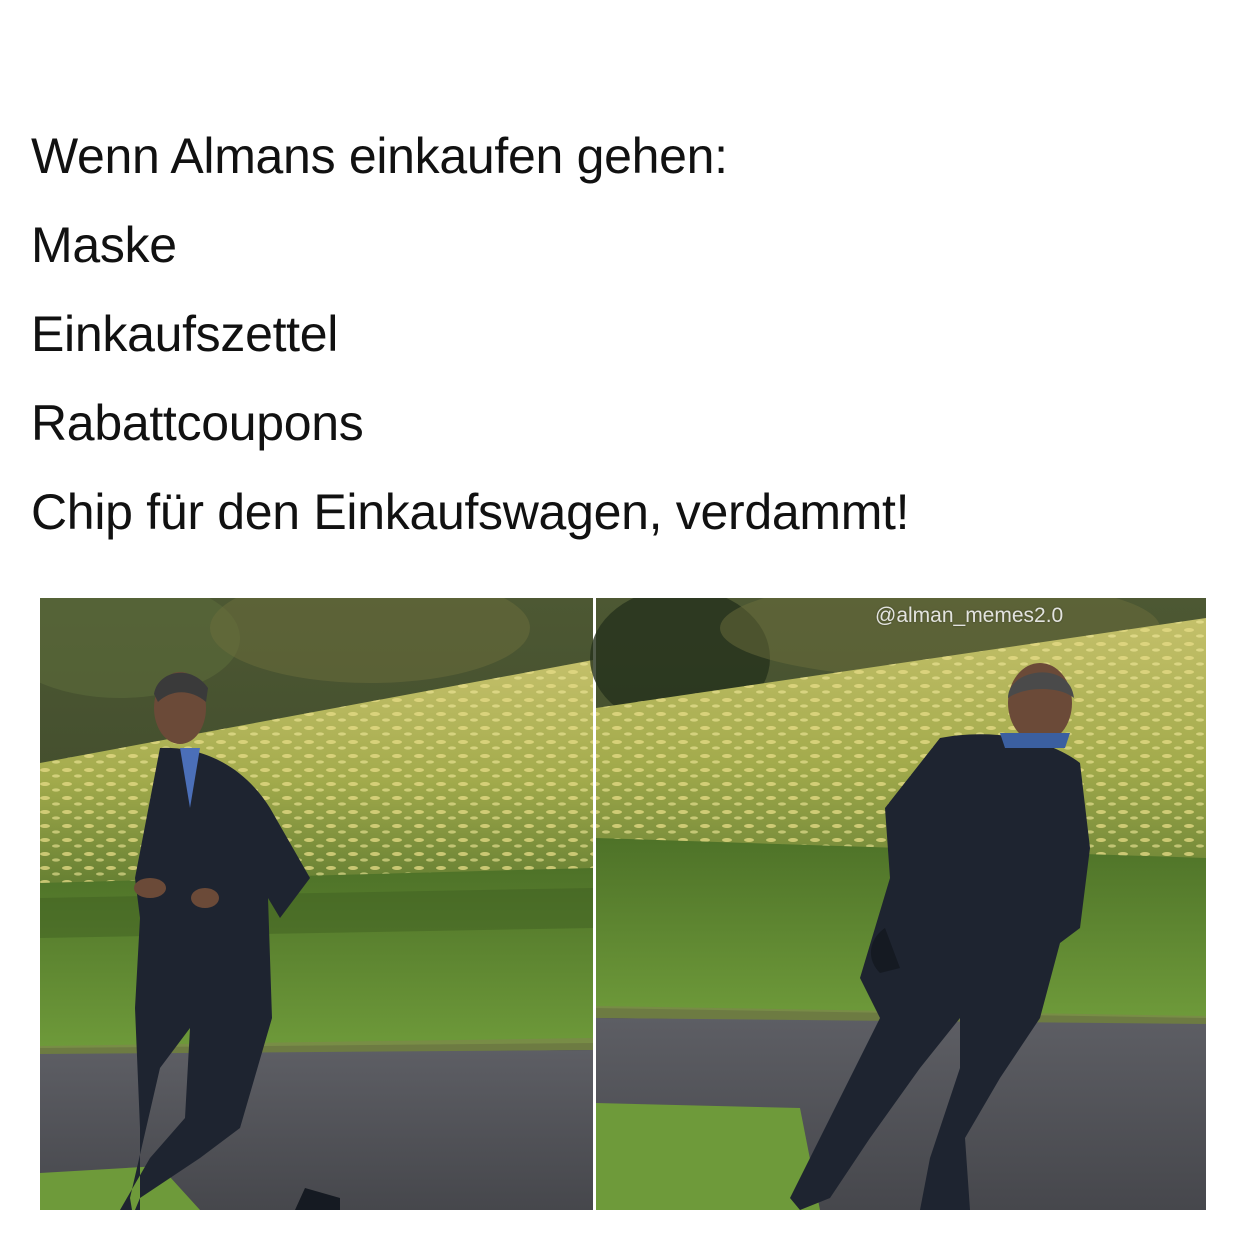  What do you see at coordinates (470, 512) in the screenshot?
I see `caption-line-5: Chip für den Einkaufswagen, verdammt!` at bounding box center [470, 512].